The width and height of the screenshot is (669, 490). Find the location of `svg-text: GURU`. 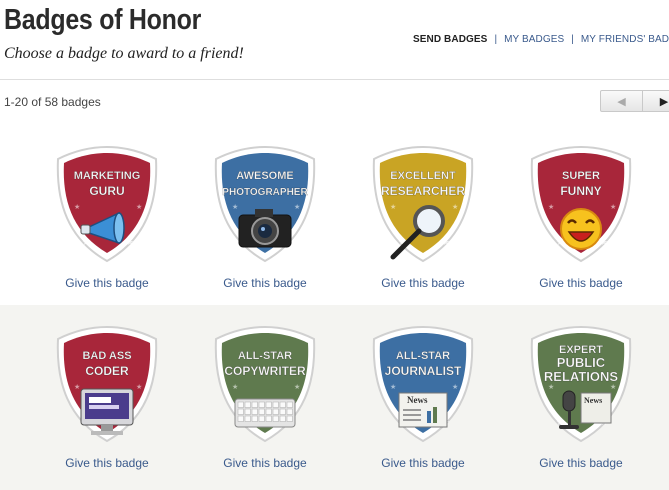

svg-text: GURU is located at coordinates (106, 191).